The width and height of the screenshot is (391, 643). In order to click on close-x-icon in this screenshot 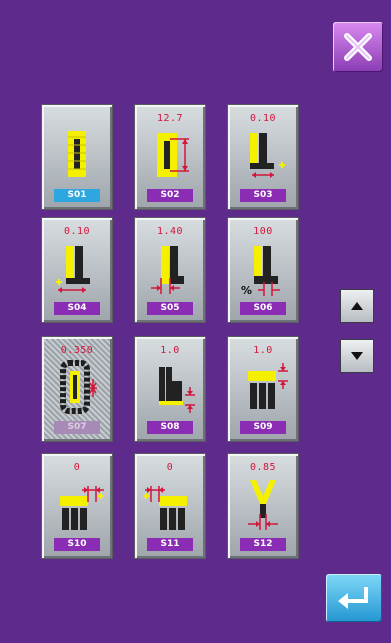, I will do `click(358, 47)`.